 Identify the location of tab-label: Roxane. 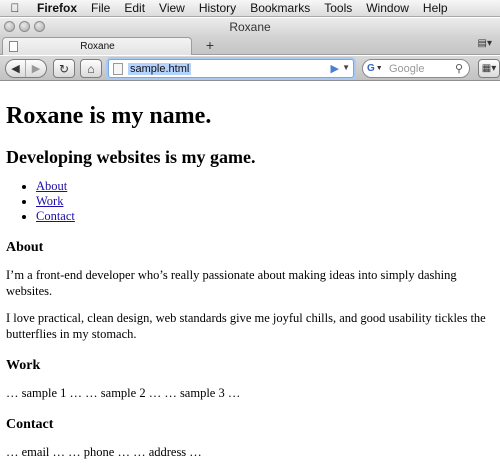
(97, 46).